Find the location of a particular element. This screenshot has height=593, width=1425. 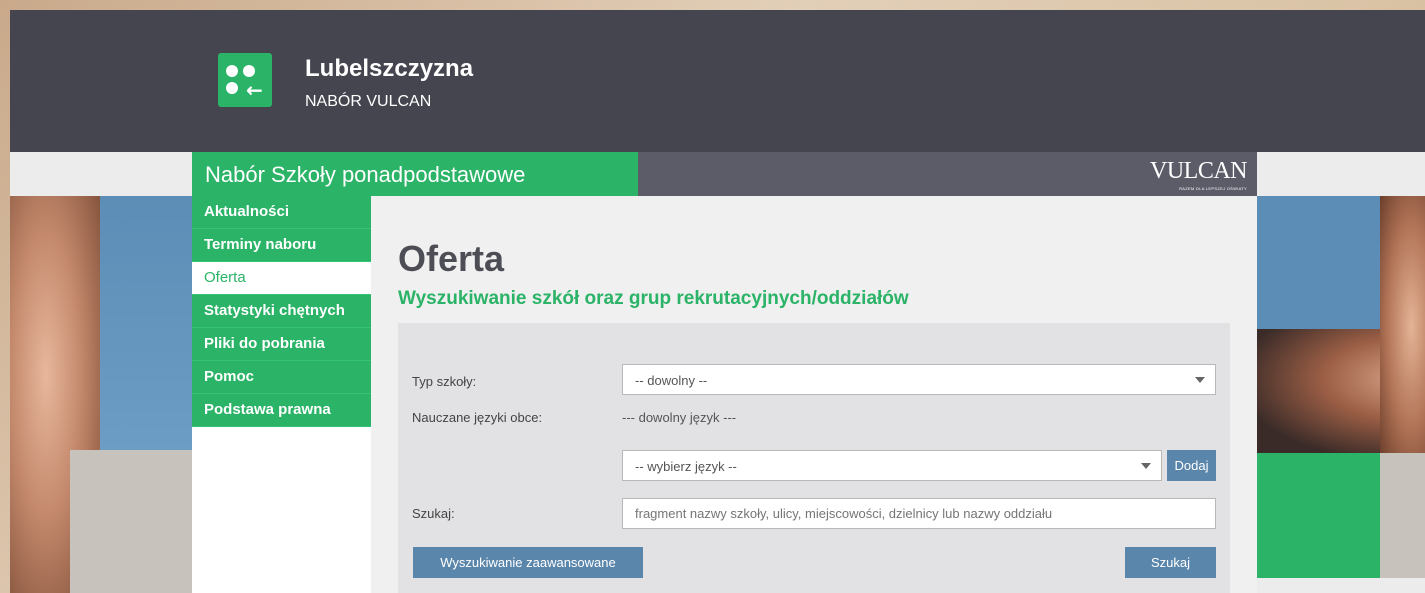

sidebar-item-aktualnosci: Aktualności is located at coordinates (281, 212).